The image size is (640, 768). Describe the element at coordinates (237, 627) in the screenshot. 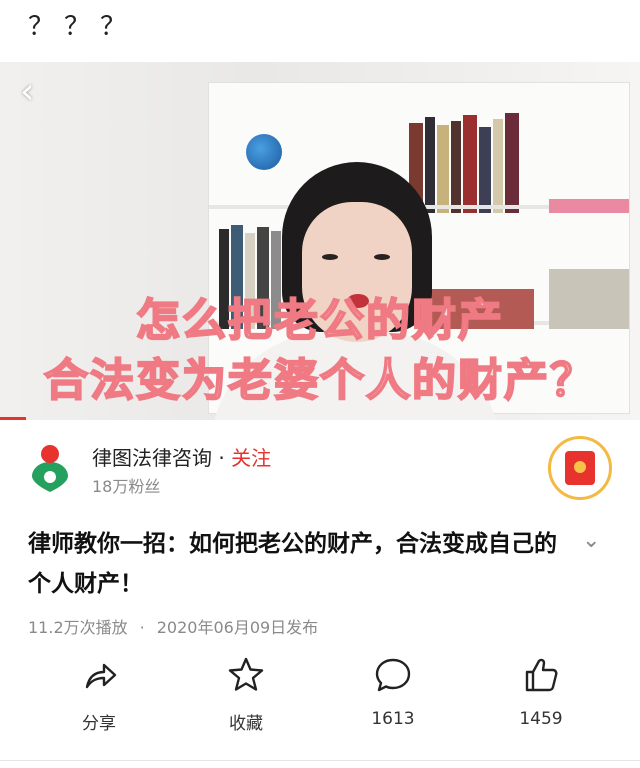

I see `publish-date: 2020年06月09日发布` at that location.